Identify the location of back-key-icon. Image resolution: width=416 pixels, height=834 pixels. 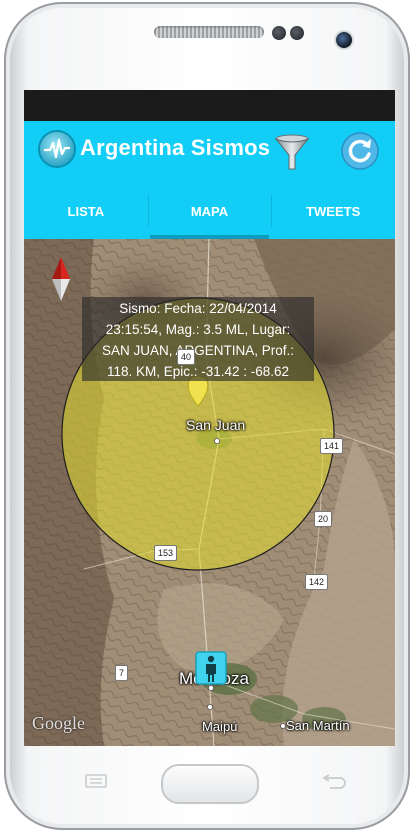
(334, 782).